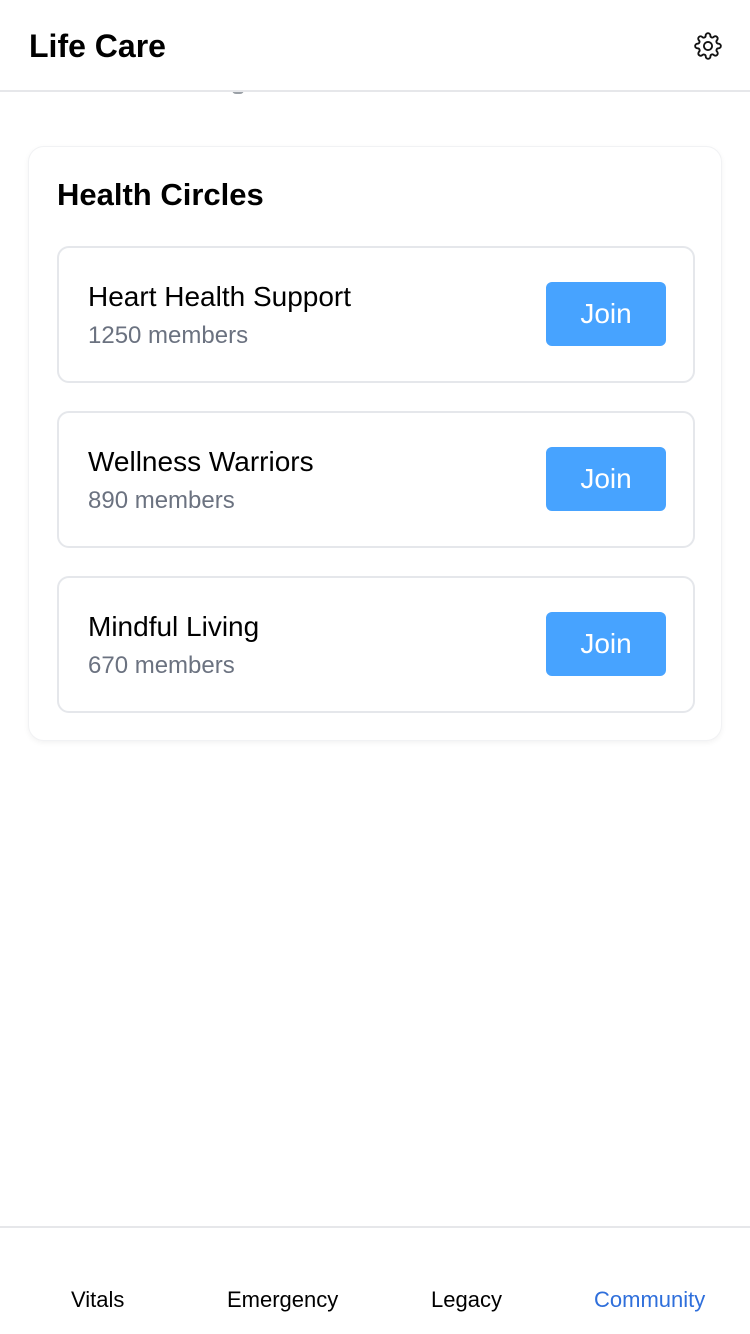  What do you see at coordinates (97, 46) in the screenshot?
I see `app-title: Life Care` at bounding box center [97, 46].